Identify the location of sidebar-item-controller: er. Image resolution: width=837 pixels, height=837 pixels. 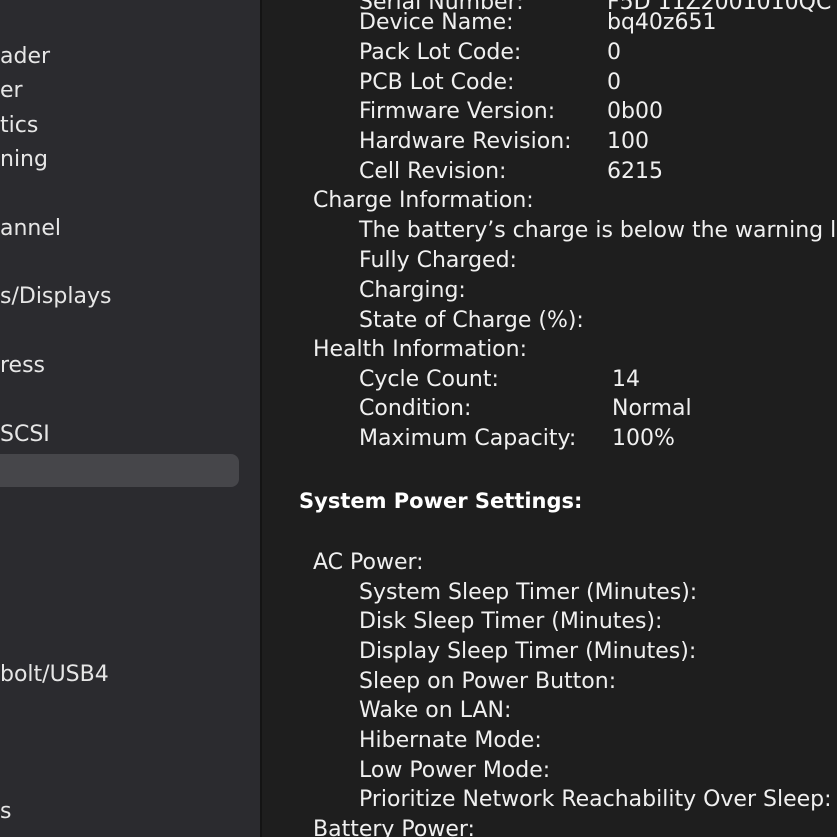
(11, 91).